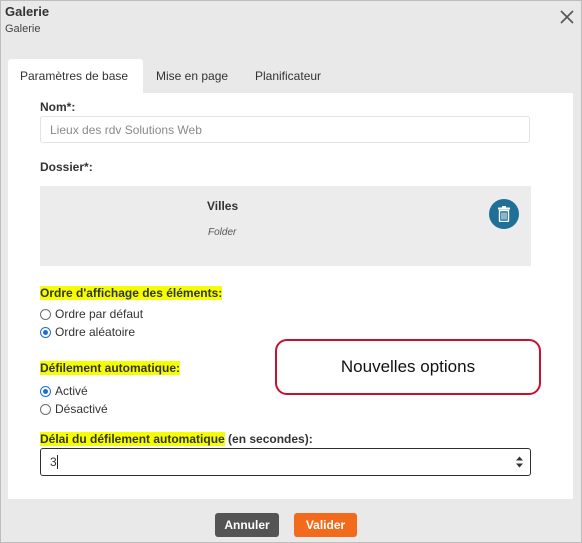 The height and width of the screenshot is (543, 582). Describe the element at coordinates (81, 409) in the screenshot. I see `radio-autoscroll-off-label: Désactivé` at that location.